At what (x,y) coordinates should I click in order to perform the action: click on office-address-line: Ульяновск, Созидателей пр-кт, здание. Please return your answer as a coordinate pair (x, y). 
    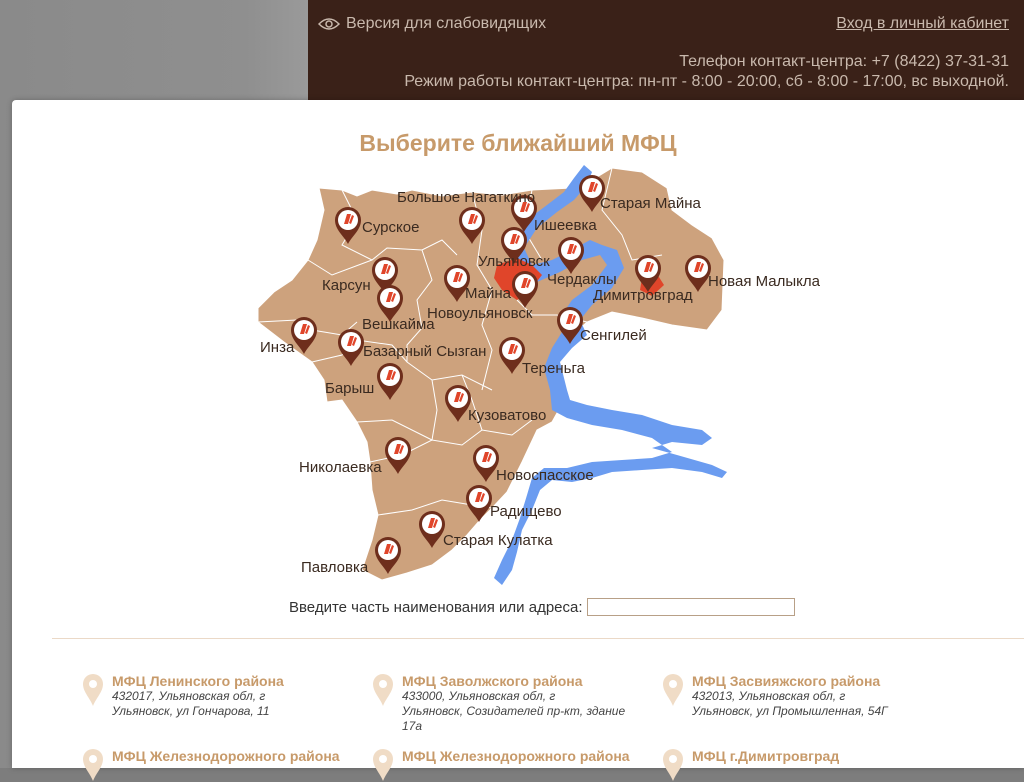
    Looking at the image, I should click on (514, 711).